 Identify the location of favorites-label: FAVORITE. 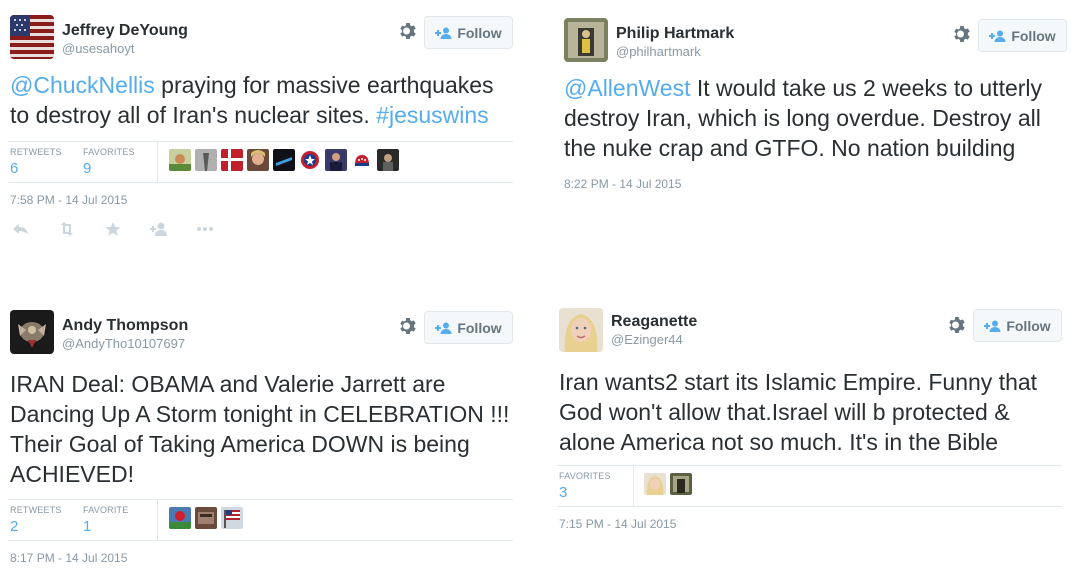
(106, 510).